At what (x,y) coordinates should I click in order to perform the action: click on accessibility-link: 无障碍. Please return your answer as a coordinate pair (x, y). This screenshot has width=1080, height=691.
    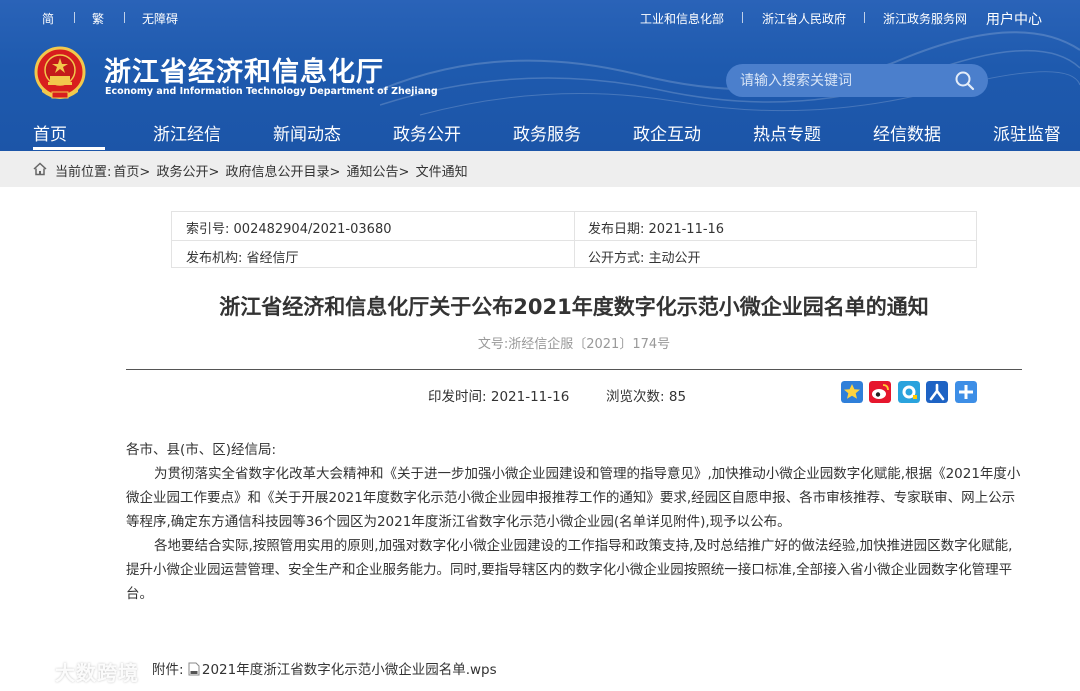
    Looking at the image, I should click on (160, 18).